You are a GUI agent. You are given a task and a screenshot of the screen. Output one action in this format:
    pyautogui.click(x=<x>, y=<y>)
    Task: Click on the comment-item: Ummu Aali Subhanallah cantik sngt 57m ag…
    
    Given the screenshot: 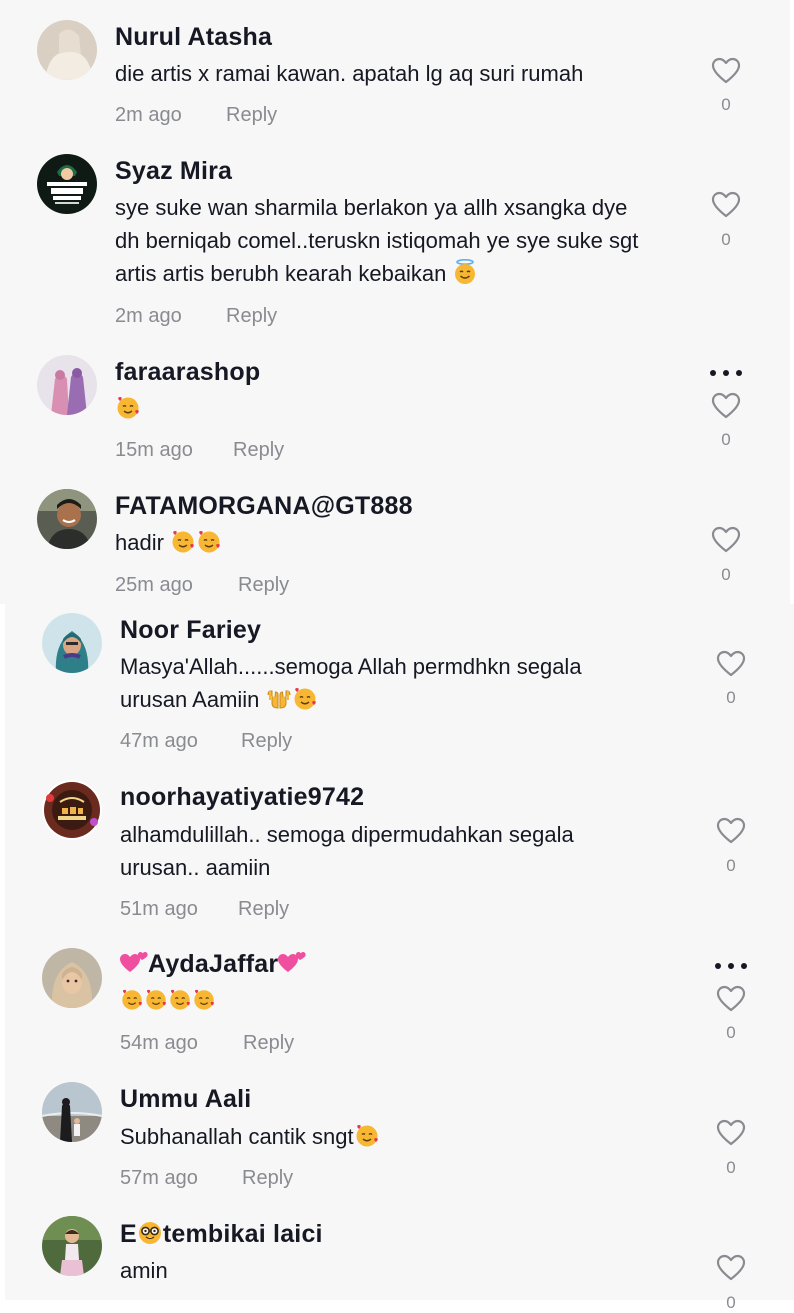 What is the action you would take?
    pyautogui.click(x=399, y=1135)
    